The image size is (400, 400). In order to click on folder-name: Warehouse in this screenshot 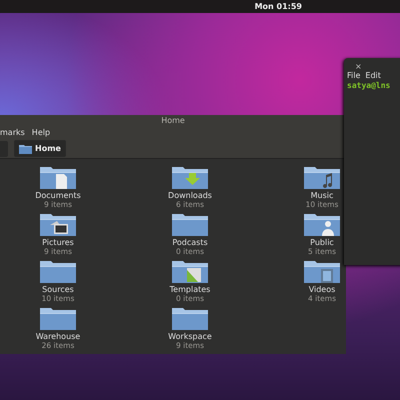, I will do `click(58, 336)`.